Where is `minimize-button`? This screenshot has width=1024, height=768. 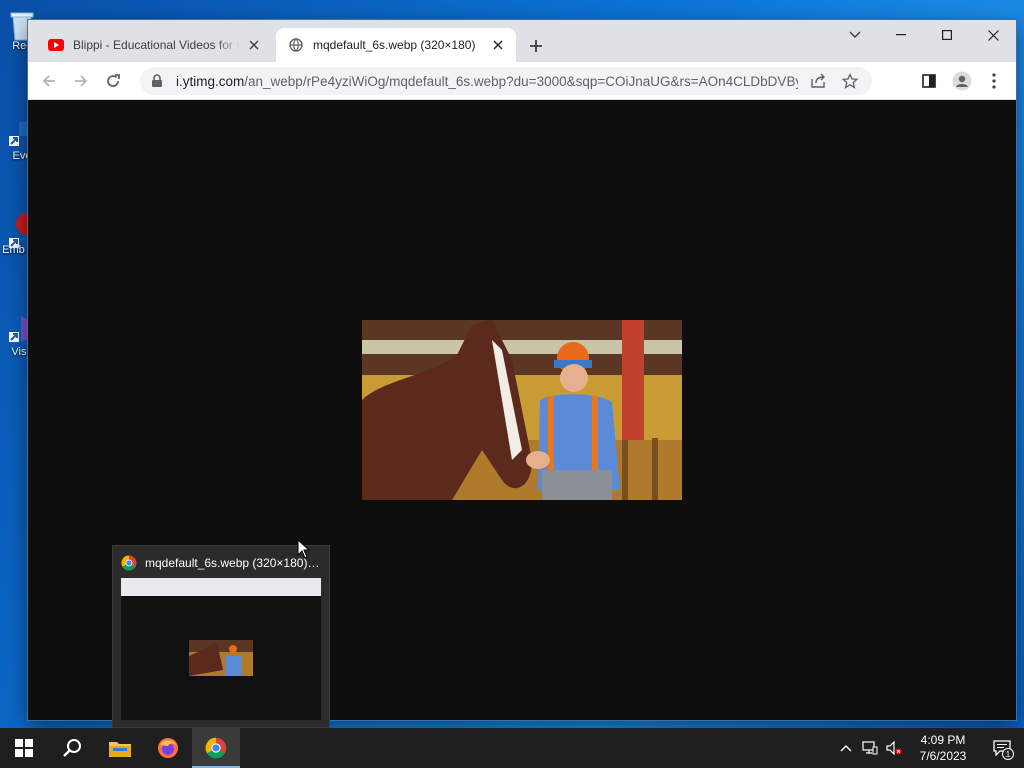 minimize-button is located at coordinates (901, 35).